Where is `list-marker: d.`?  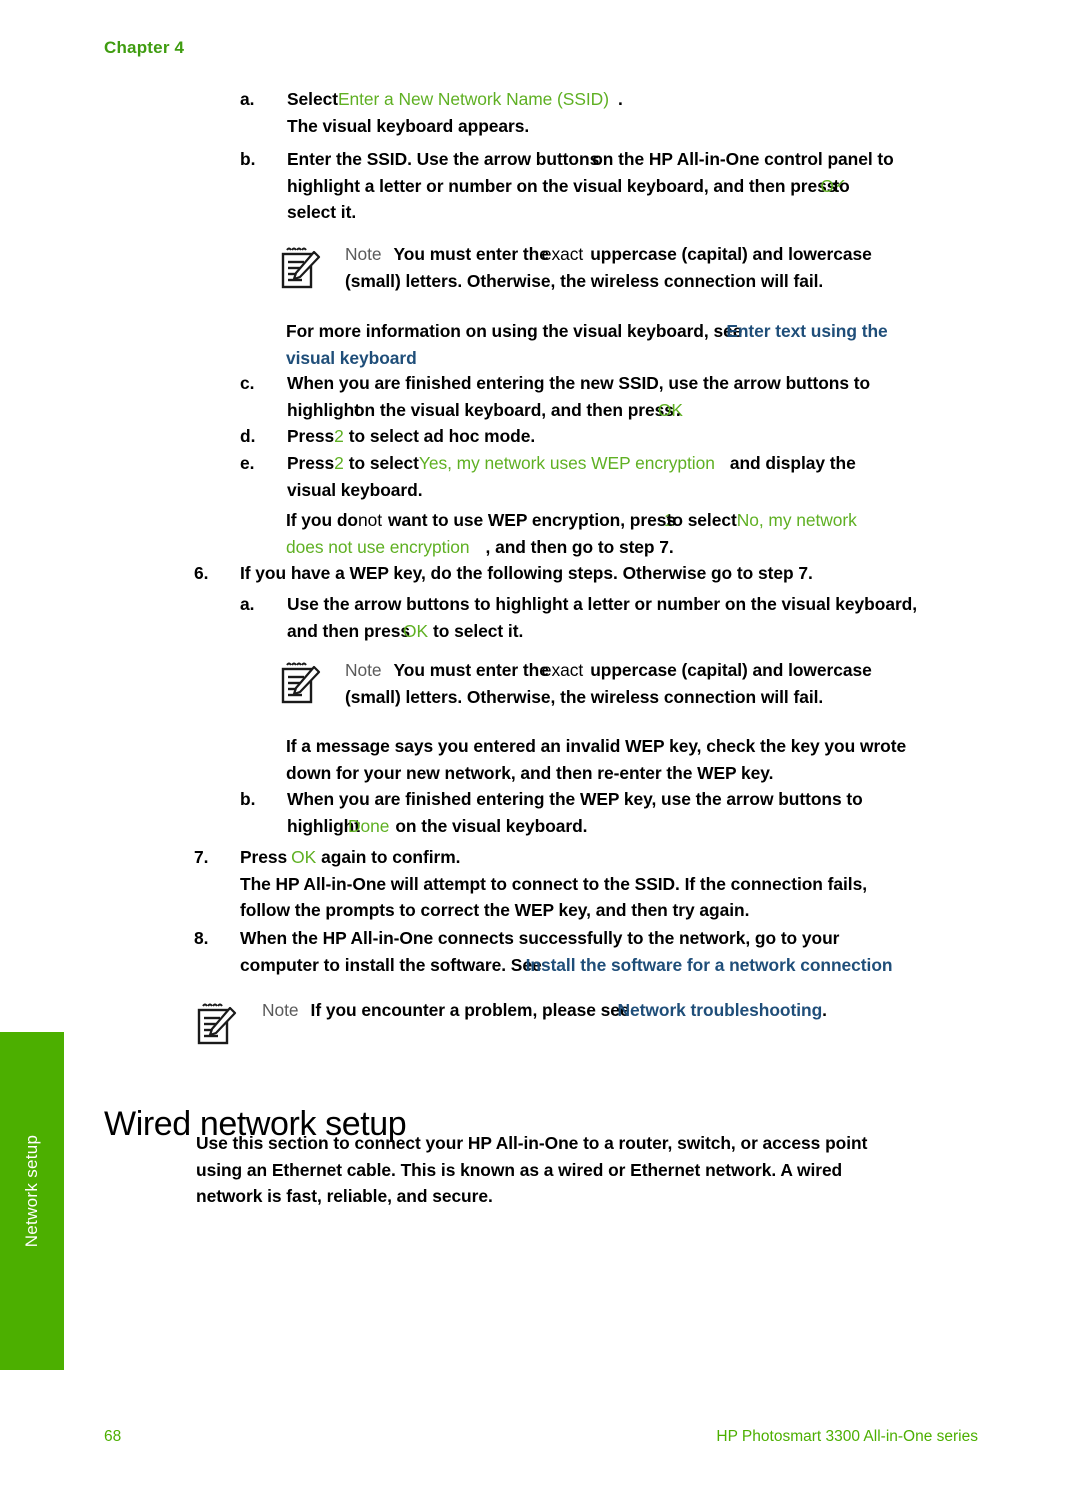 list-marker: d. is located at coordinates (248, 436).